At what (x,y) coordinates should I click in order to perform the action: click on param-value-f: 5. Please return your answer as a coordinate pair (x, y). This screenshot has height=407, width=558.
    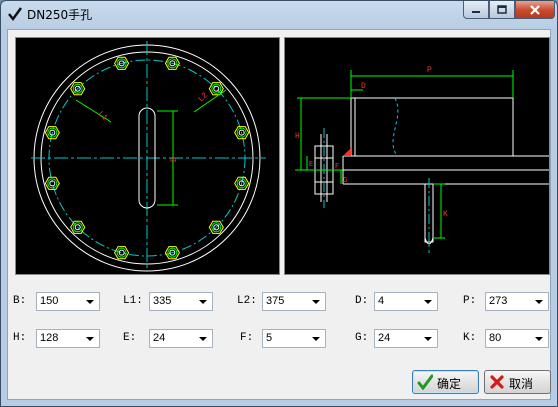
    Looking at the image, I should click on (269, 338).